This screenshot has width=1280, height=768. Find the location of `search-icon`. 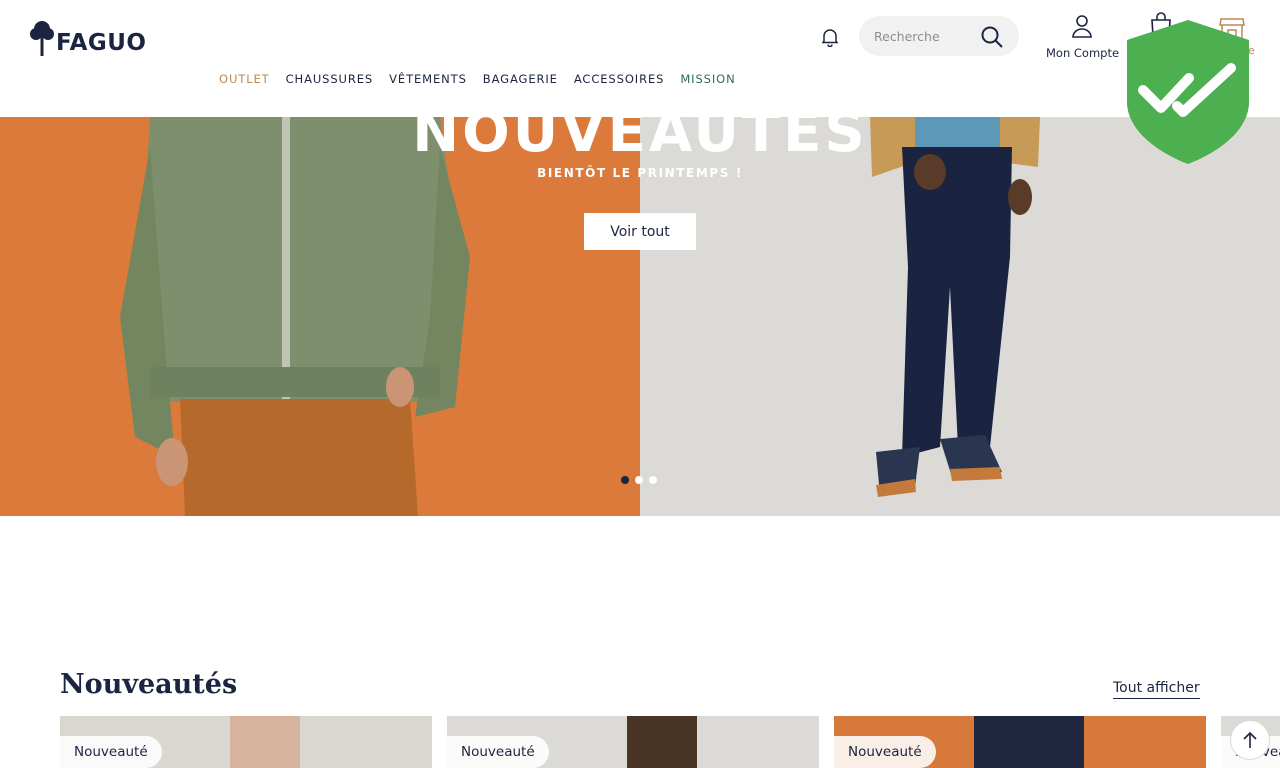

search-icon is located at coordinates (992, 39).